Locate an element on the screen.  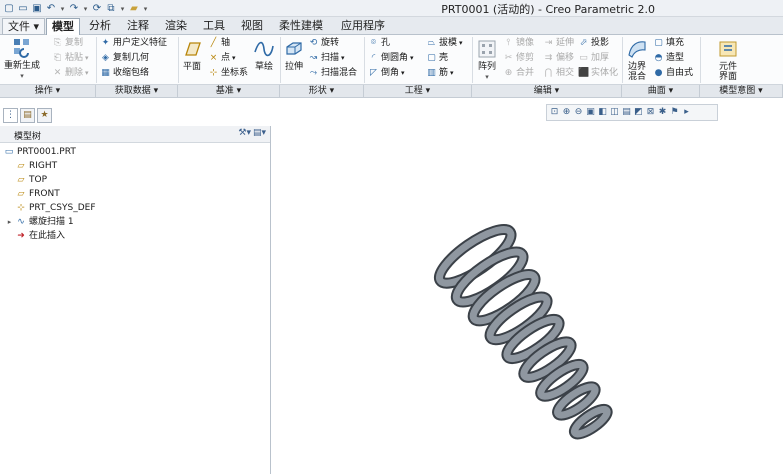
insert-here-arrow-icon: ➜ is located at coordinates (21, 236).